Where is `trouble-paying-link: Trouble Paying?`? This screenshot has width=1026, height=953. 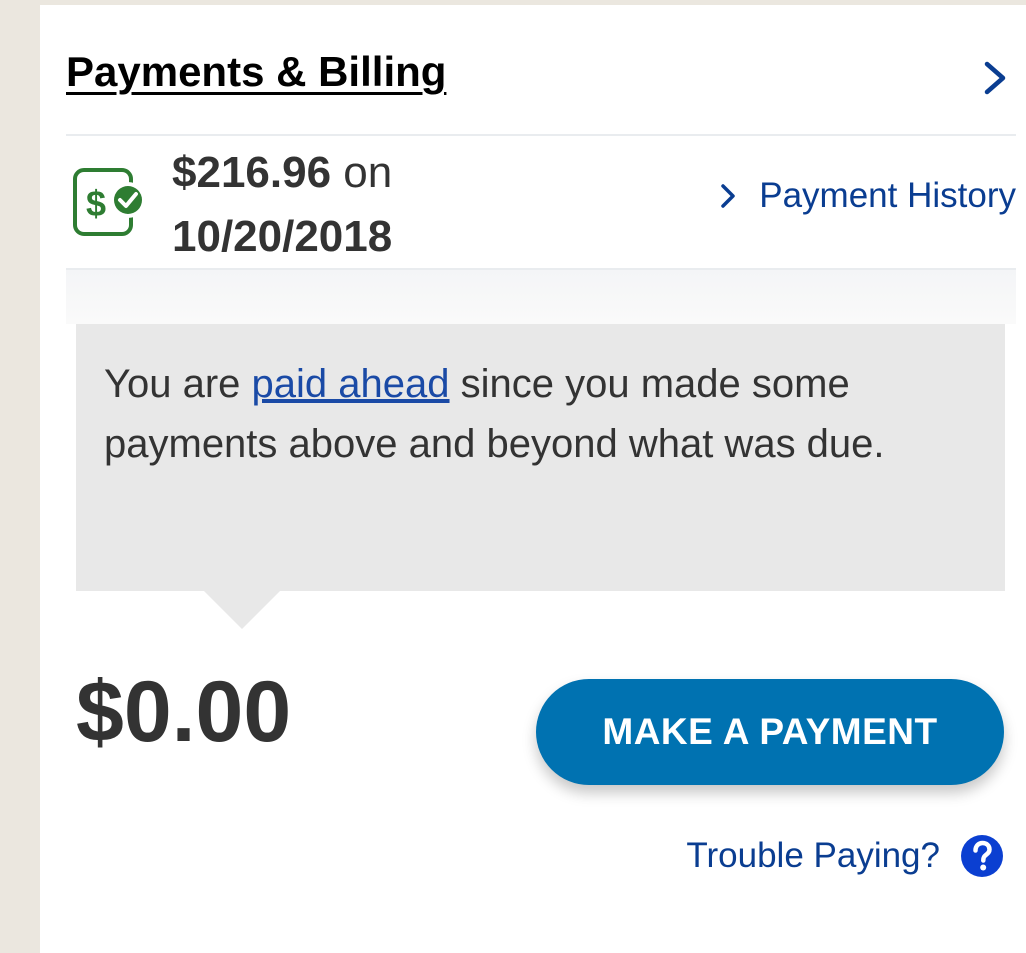 trouble-paying-link: Trouble Paying? is located at coordinates (845, 856).